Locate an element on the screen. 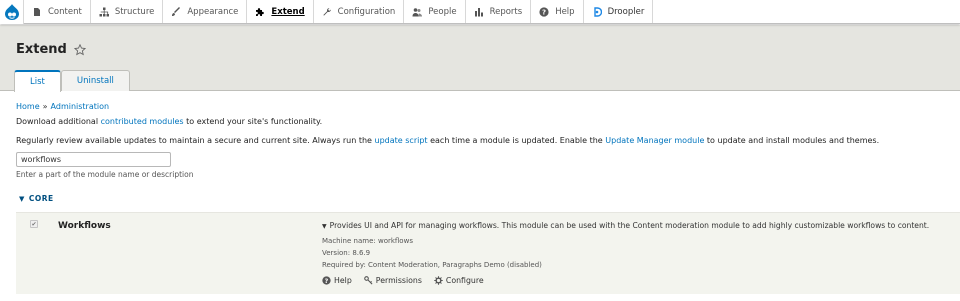 This screenshot has width=960, height=301. toolbar-content-label: Content is located at coordinates (65, 11).